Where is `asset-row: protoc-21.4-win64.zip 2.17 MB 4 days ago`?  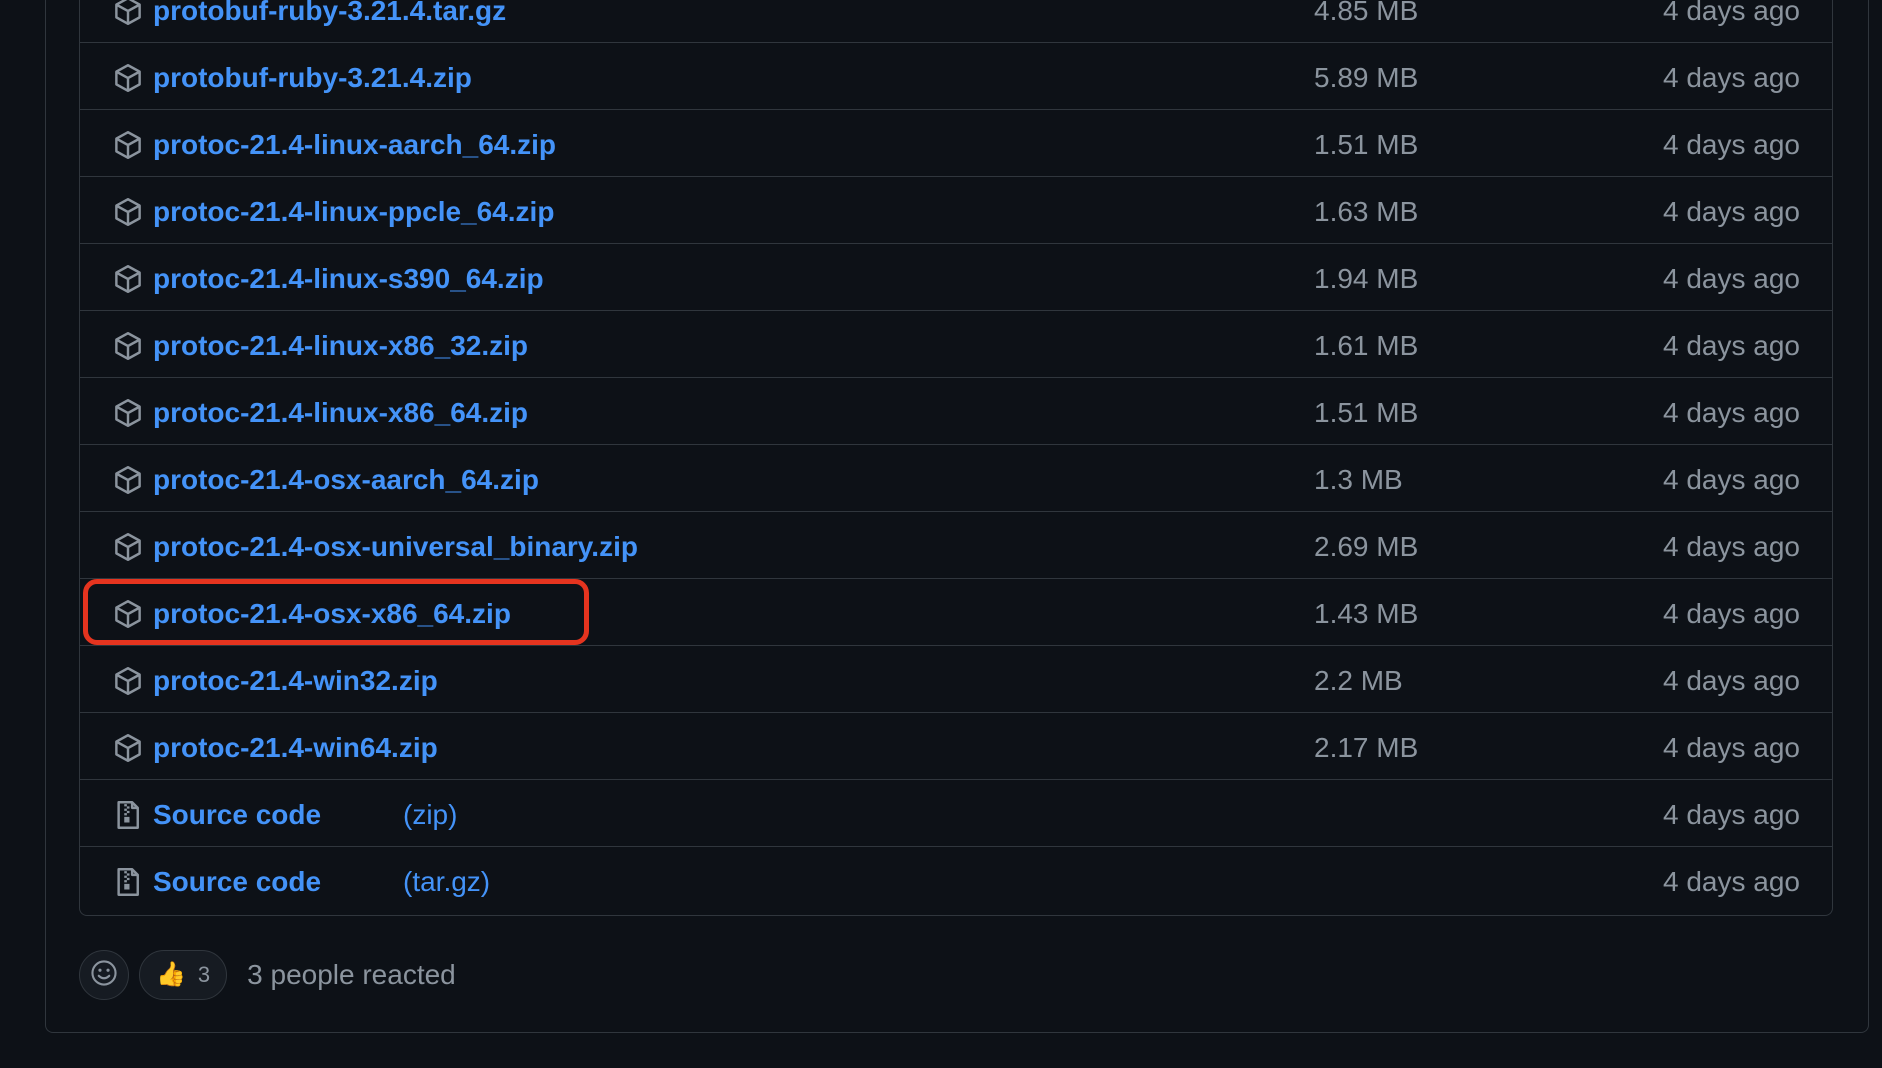
asset-row: protoc-21.4-win64.zip 2.17 MB 4 days ago is located at coordinates (956, 746).